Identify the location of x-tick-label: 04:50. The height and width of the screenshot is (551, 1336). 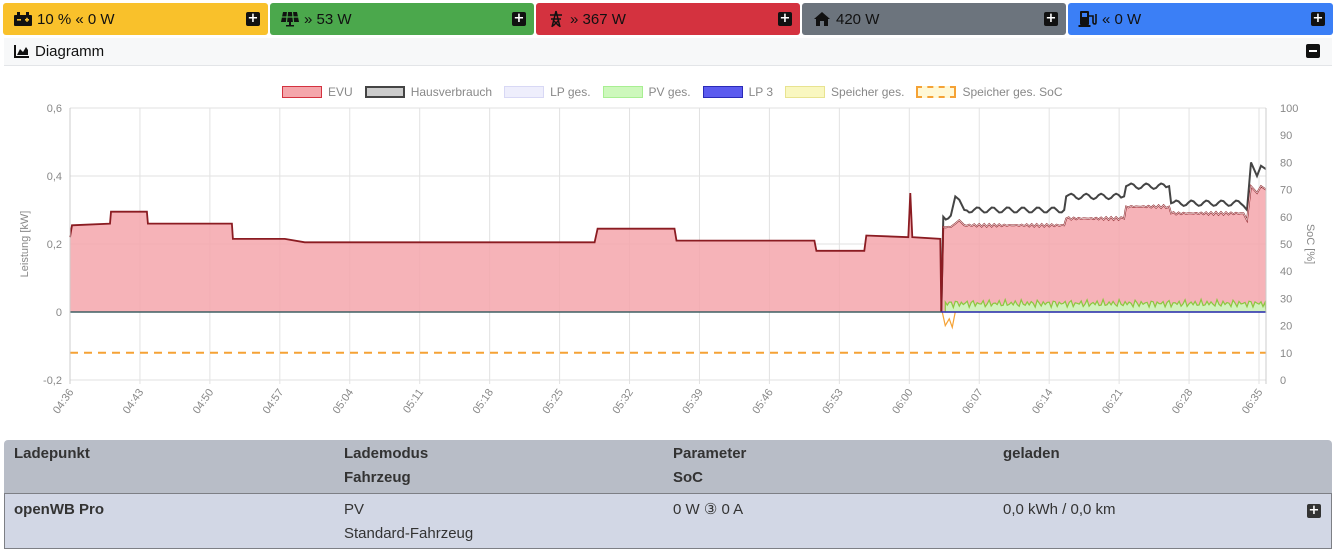
(204, 401).